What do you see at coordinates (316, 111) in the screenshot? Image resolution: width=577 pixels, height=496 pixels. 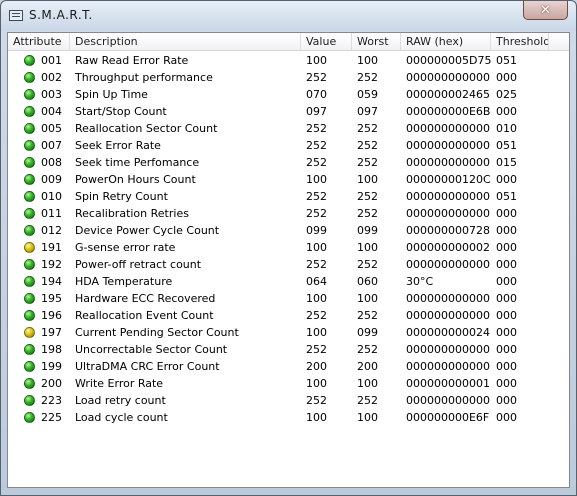 I see `value-cell: 097` at bounding box center [316, 111].